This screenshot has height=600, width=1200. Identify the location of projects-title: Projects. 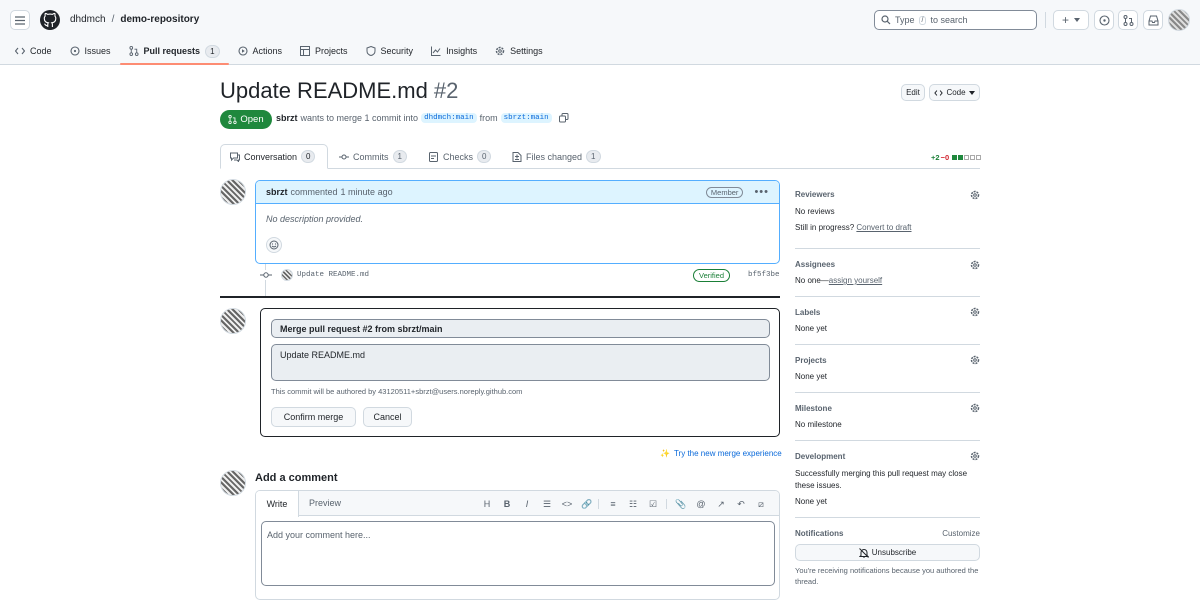
(811, 360).